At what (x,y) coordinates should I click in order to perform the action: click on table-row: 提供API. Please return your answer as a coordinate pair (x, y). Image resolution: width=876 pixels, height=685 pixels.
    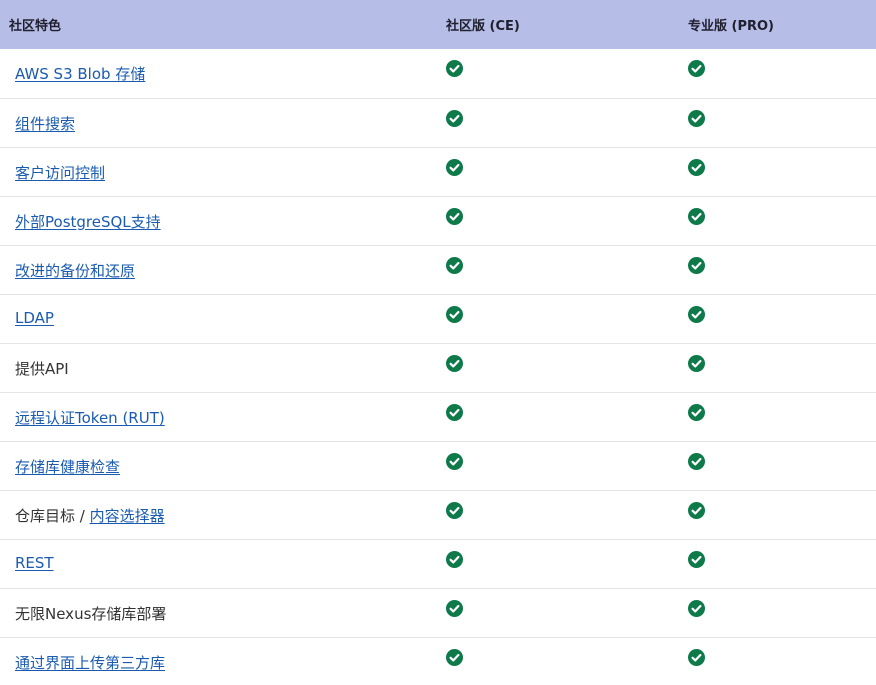
    Looking at the image, I should click on (438, 367).